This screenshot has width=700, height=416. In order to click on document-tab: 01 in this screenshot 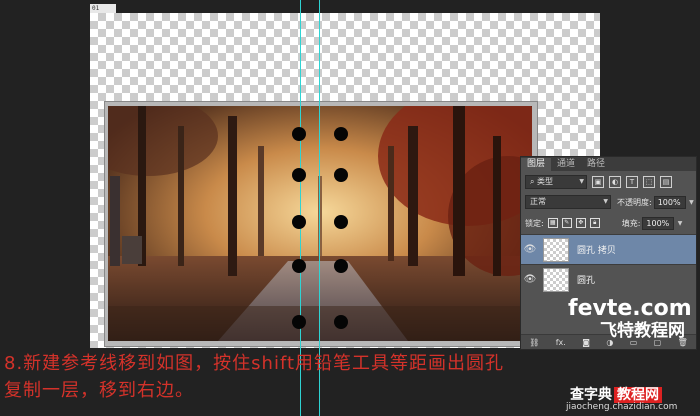, I will do `click(103, 8)`.